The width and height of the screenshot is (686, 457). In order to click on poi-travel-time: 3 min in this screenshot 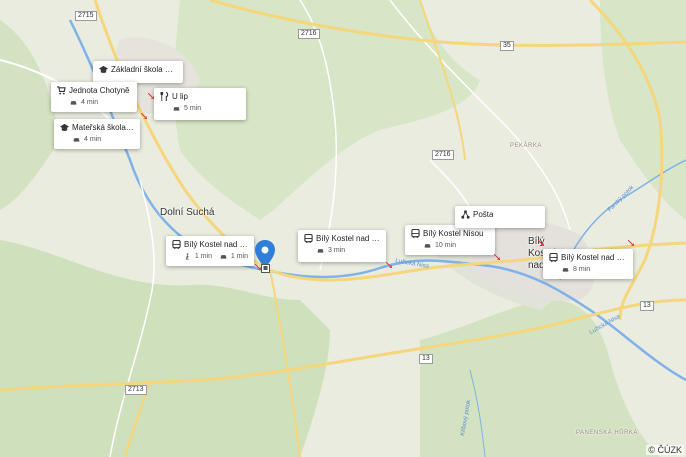, I will do `click(337, 250)`.